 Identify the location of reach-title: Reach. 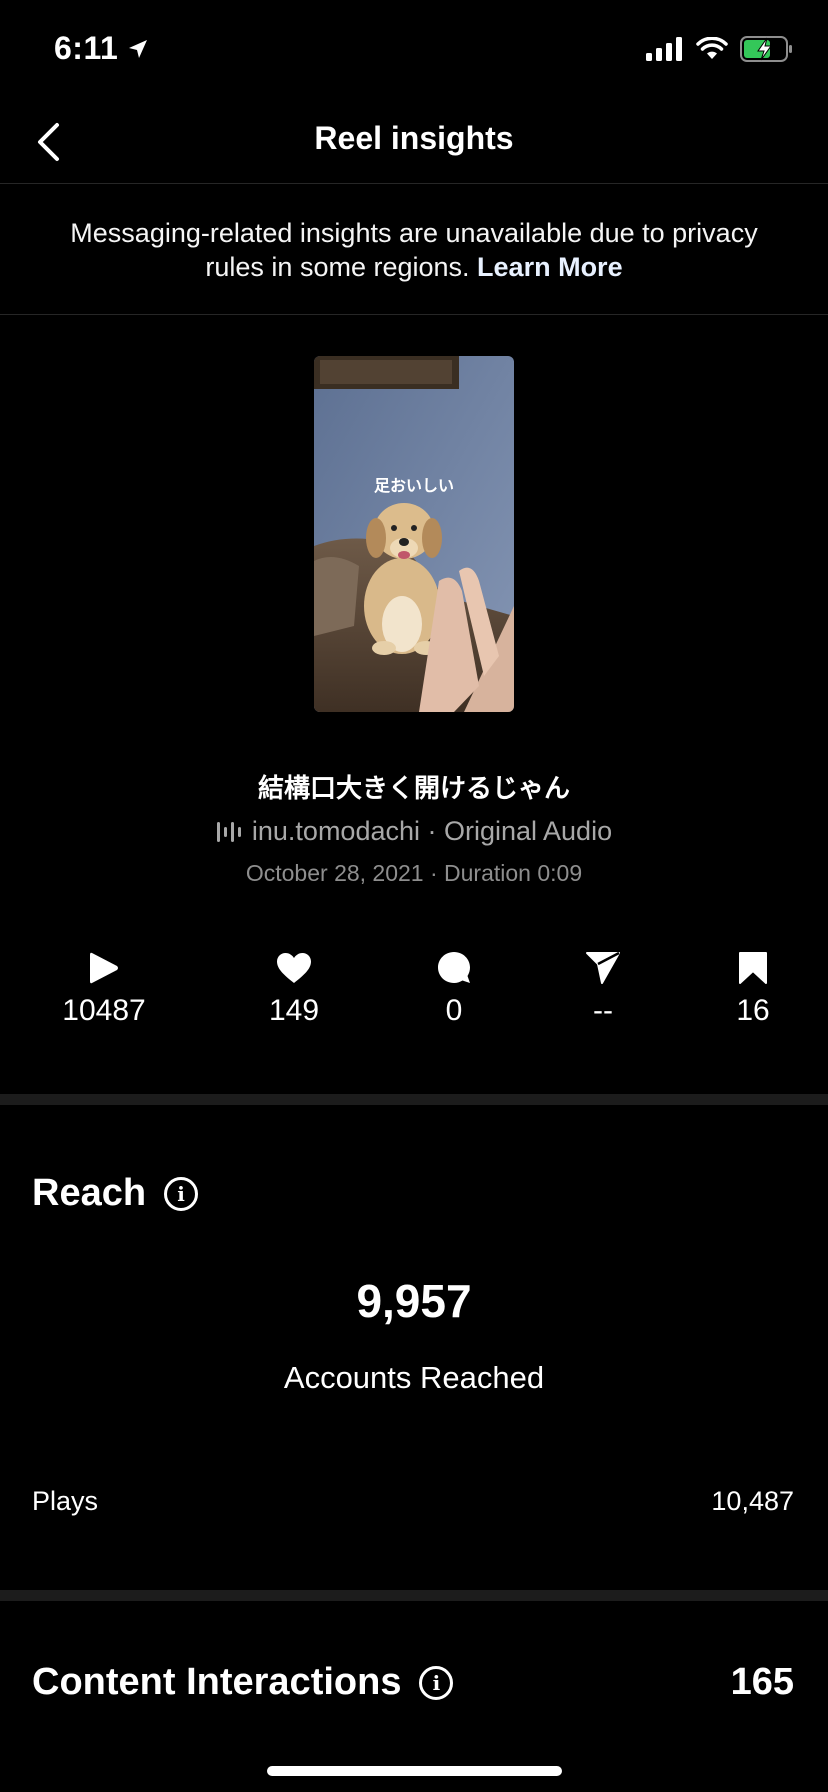
(89, 1193).